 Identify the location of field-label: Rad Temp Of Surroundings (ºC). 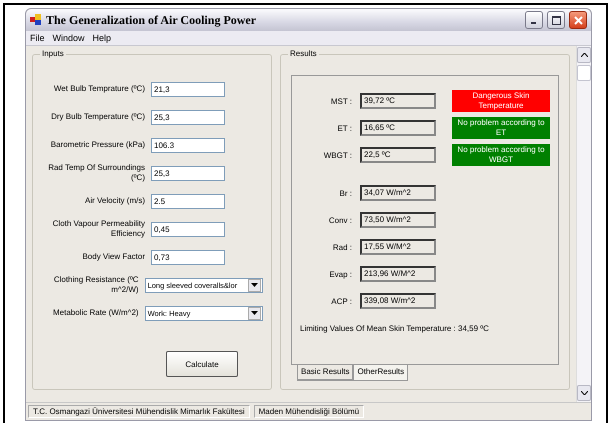
(96, 173).